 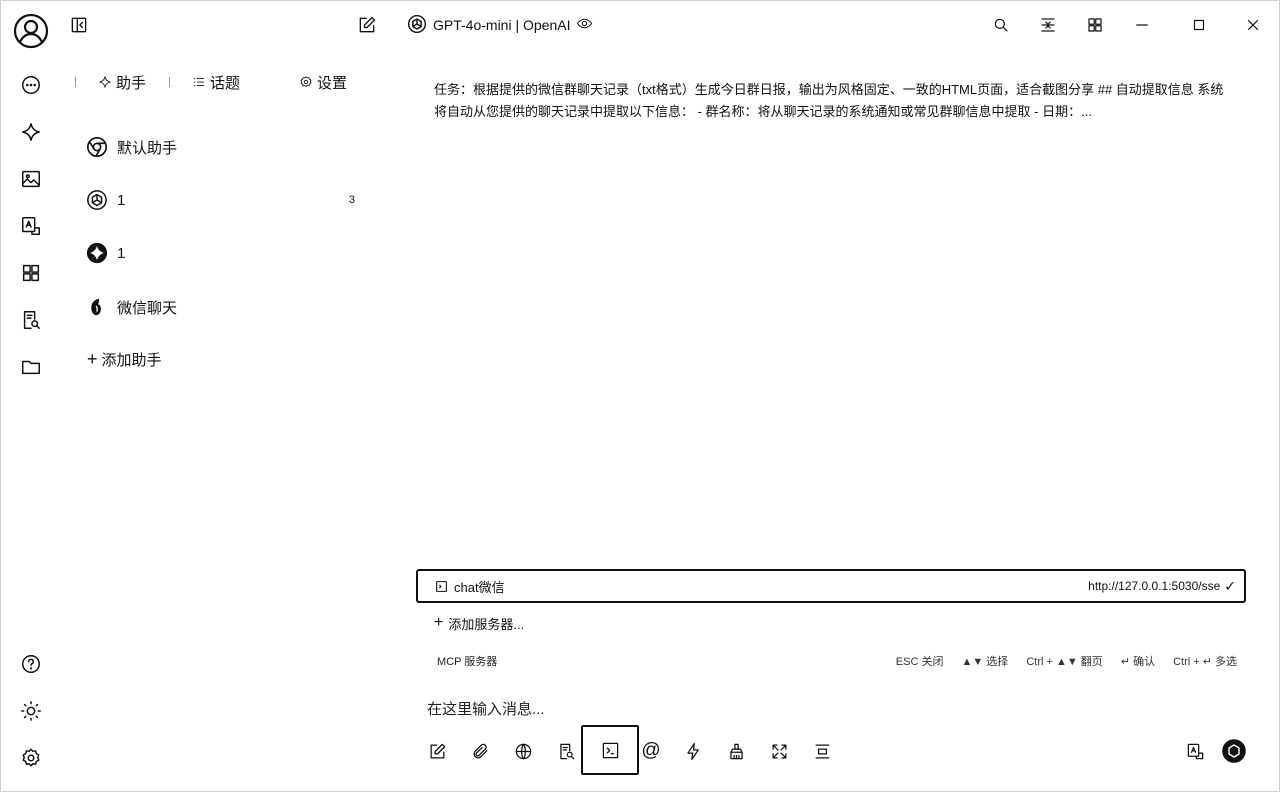 I want to click on rail-chat-button, so click(x=31, y=85).